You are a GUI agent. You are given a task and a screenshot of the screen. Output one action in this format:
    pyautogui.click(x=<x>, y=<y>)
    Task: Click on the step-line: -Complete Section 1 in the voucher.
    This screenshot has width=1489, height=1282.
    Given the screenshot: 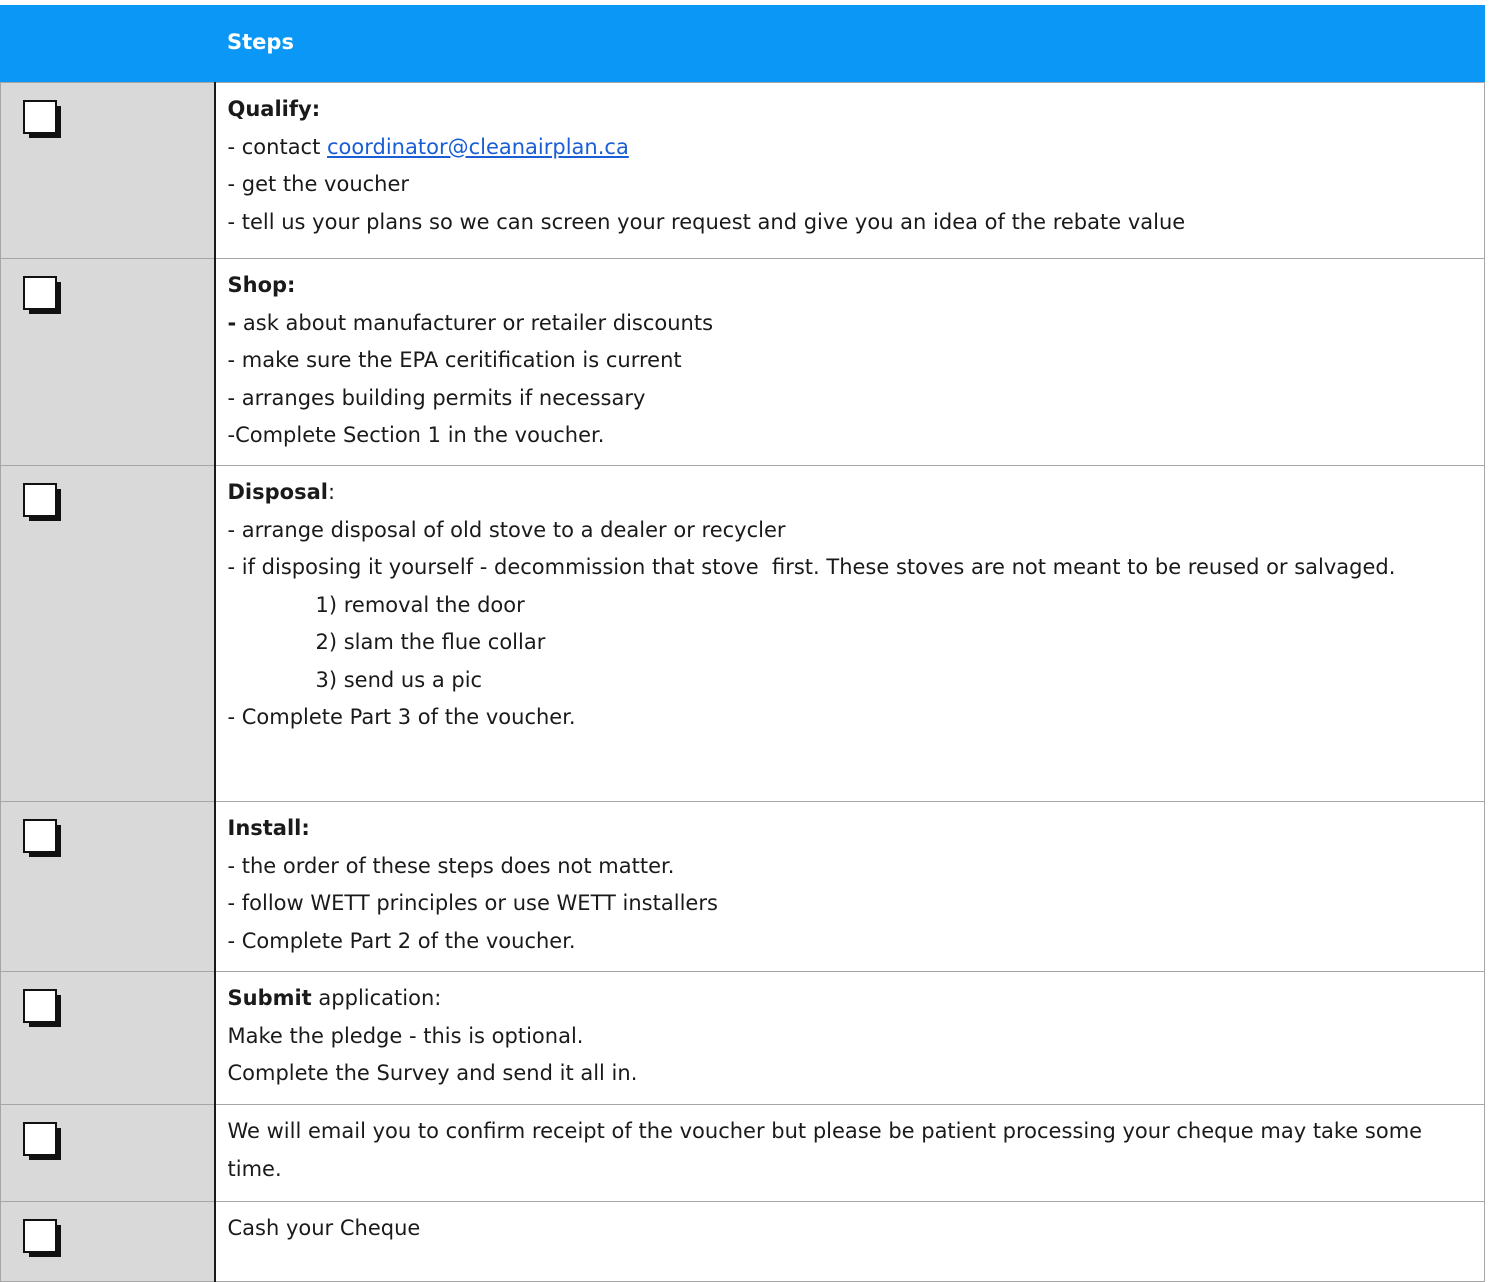 What is the action you would take?
    pyautogui.click(x=416, y=435)
    